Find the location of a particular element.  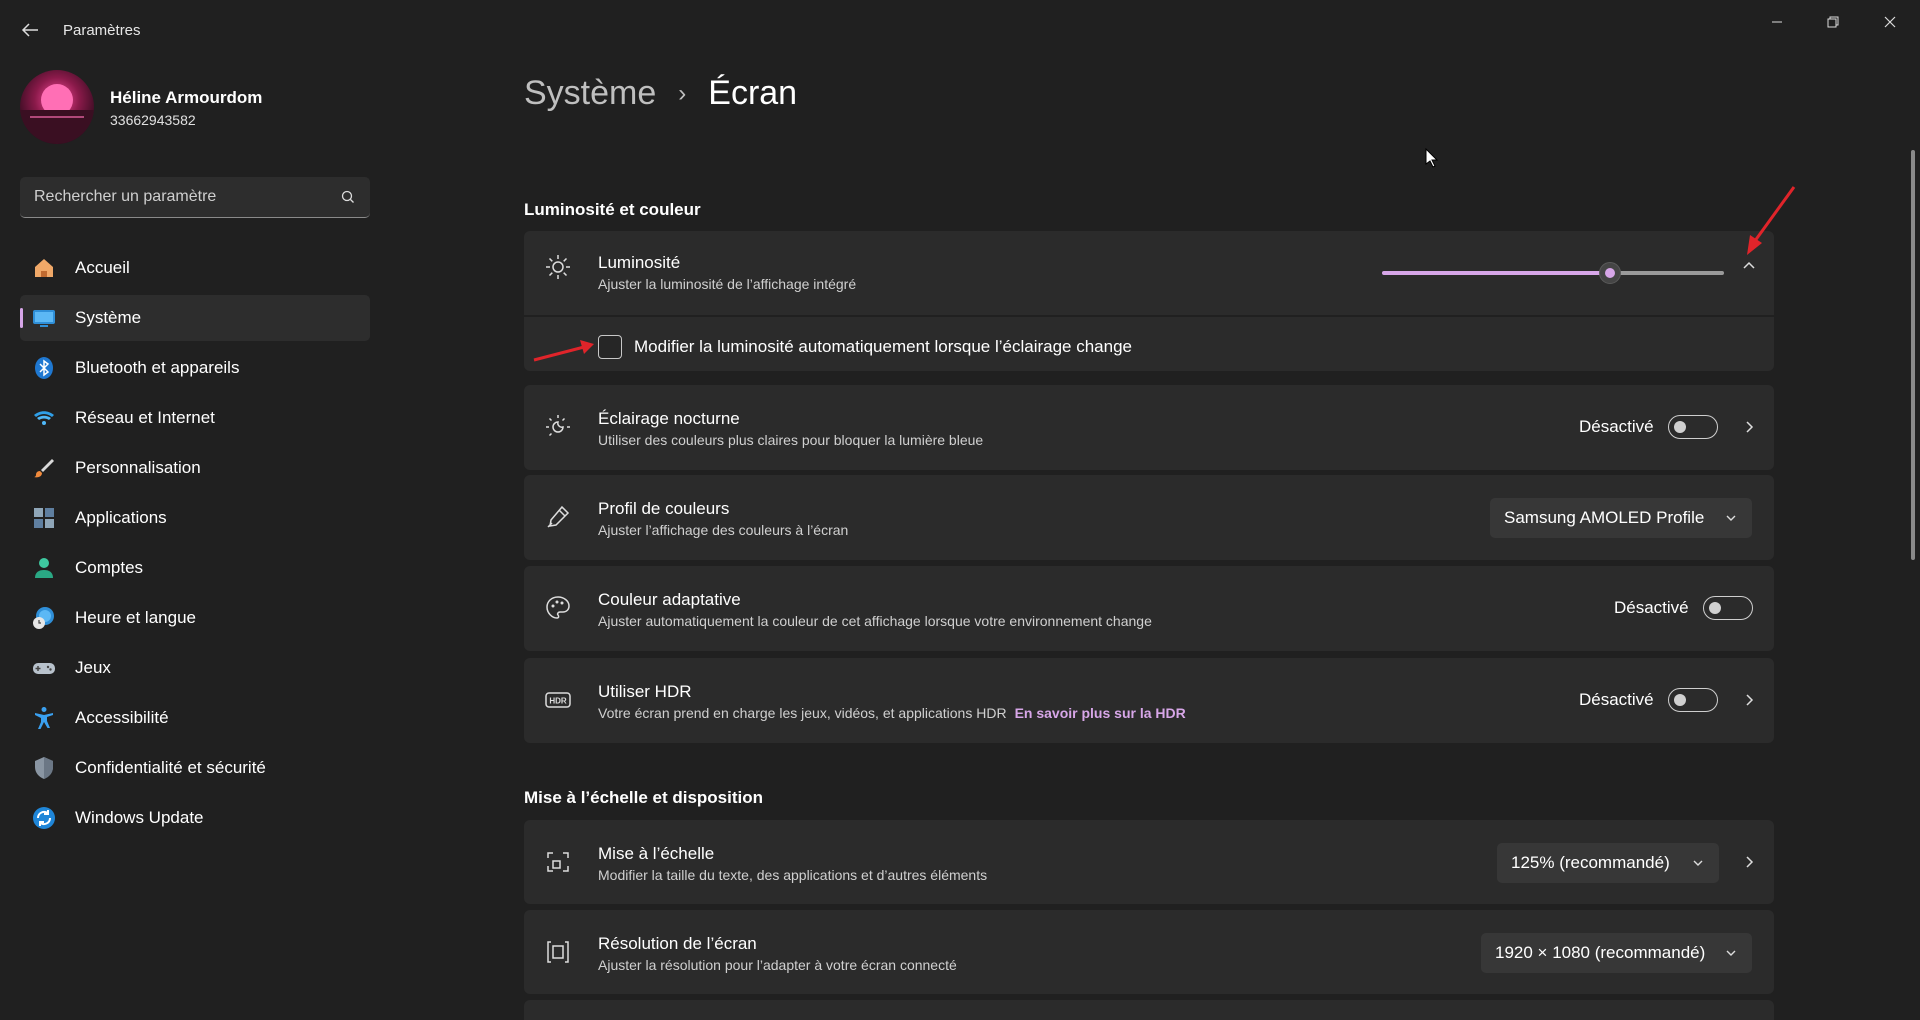

breadcrumb-parent: Système is located at coordinates (590, 93).